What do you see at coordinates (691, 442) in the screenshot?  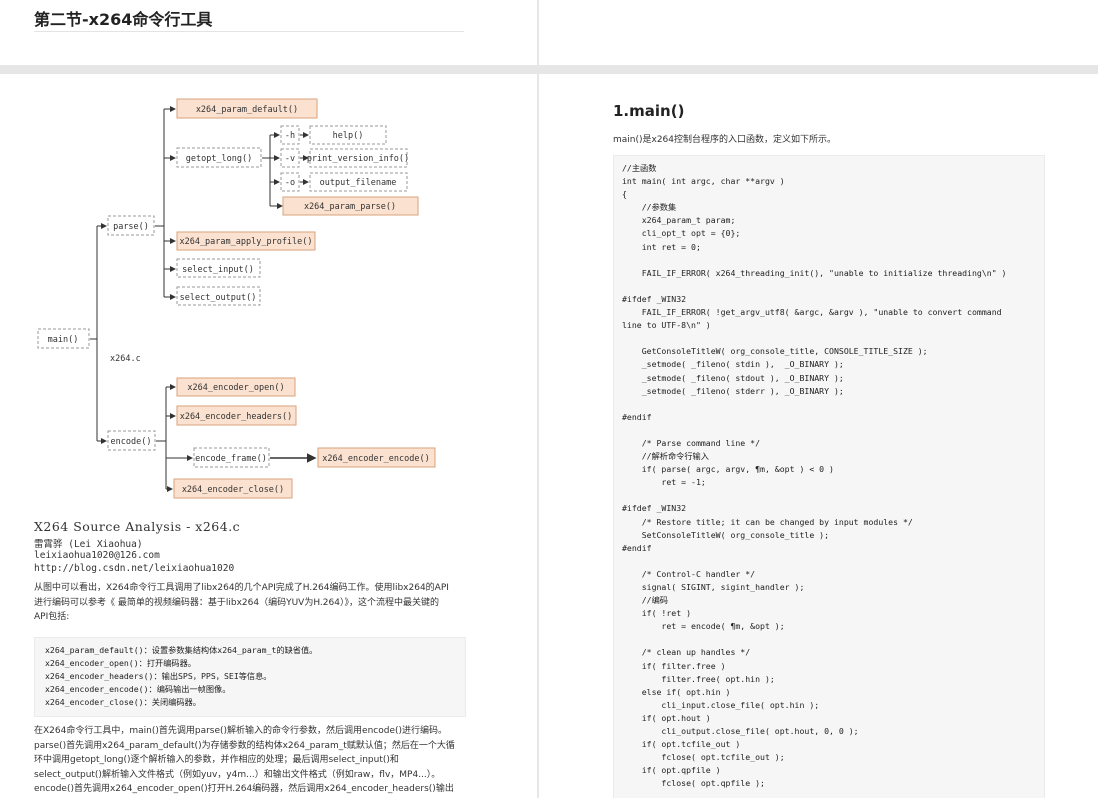 I see `code-line: /* Parse command line */` at bounding box center [691, 442].